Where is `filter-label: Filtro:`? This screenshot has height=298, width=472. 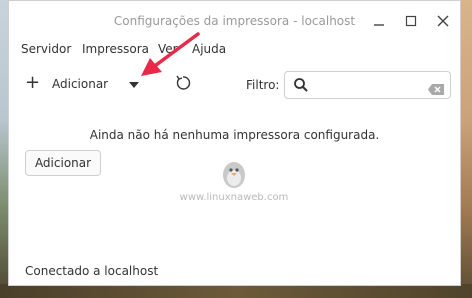
filter-label: Filtro: is located at coordinates (263, 85).